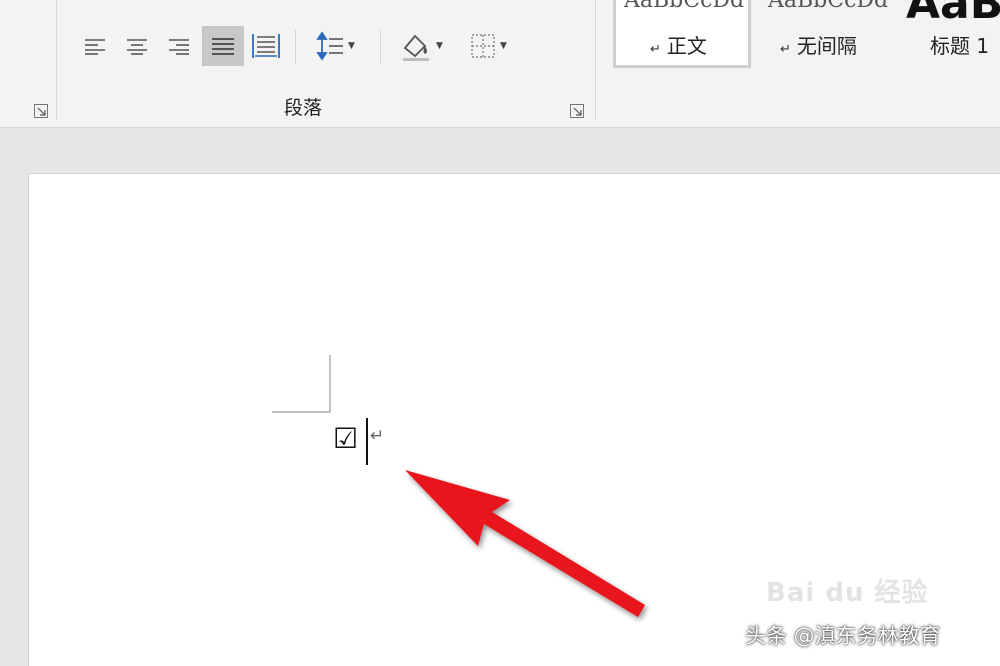  Describe the element at coordinates (377, 436) in the screenshot. I see `paragraph-mark-icon: ↵` at that location.